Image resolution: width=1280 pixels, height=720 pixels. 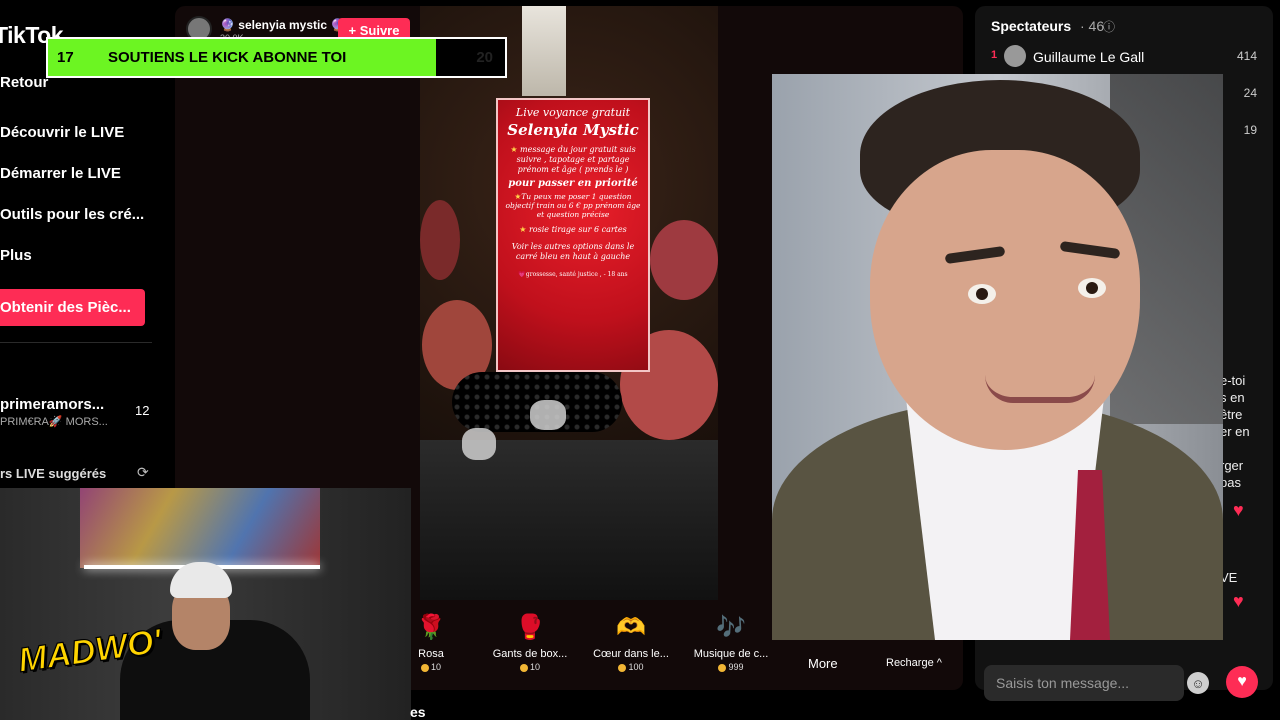 I want to click on boxing-glove-icon: 🥊, so click(x=530, y=627).